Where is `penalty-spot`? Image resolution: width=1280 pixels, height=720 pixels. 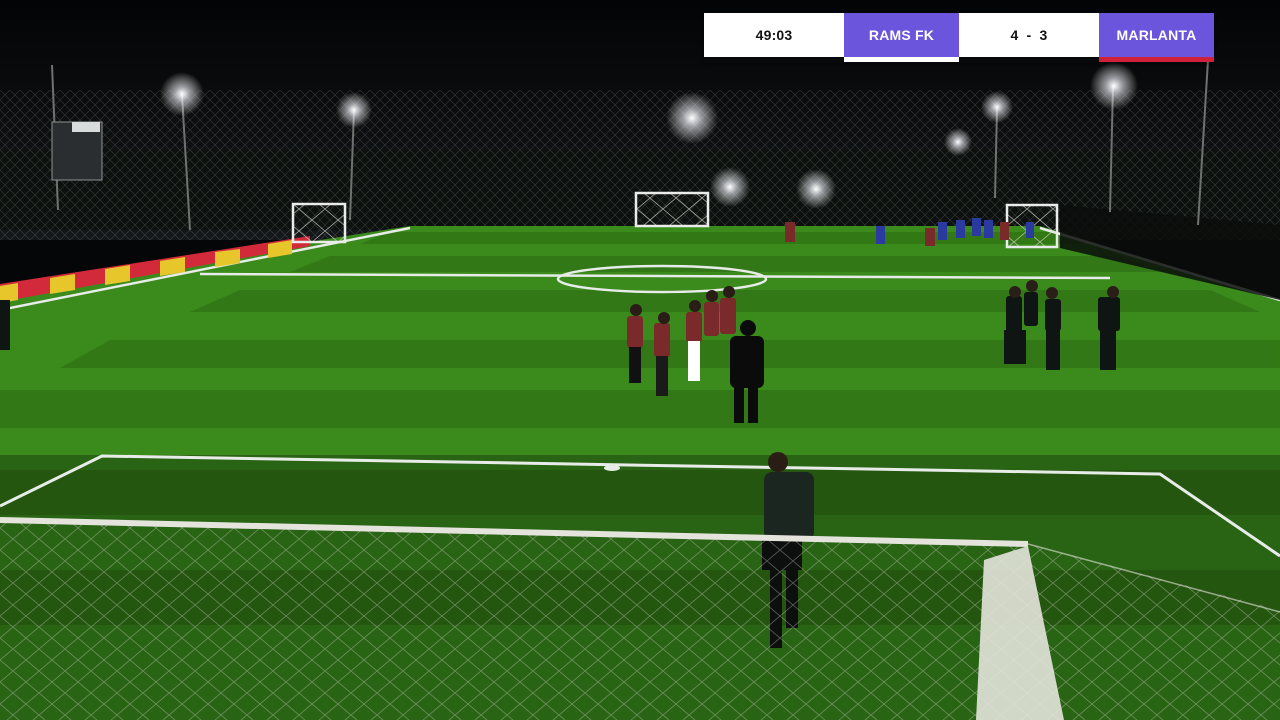 penalty-spot is located at coordinates (612, 468).